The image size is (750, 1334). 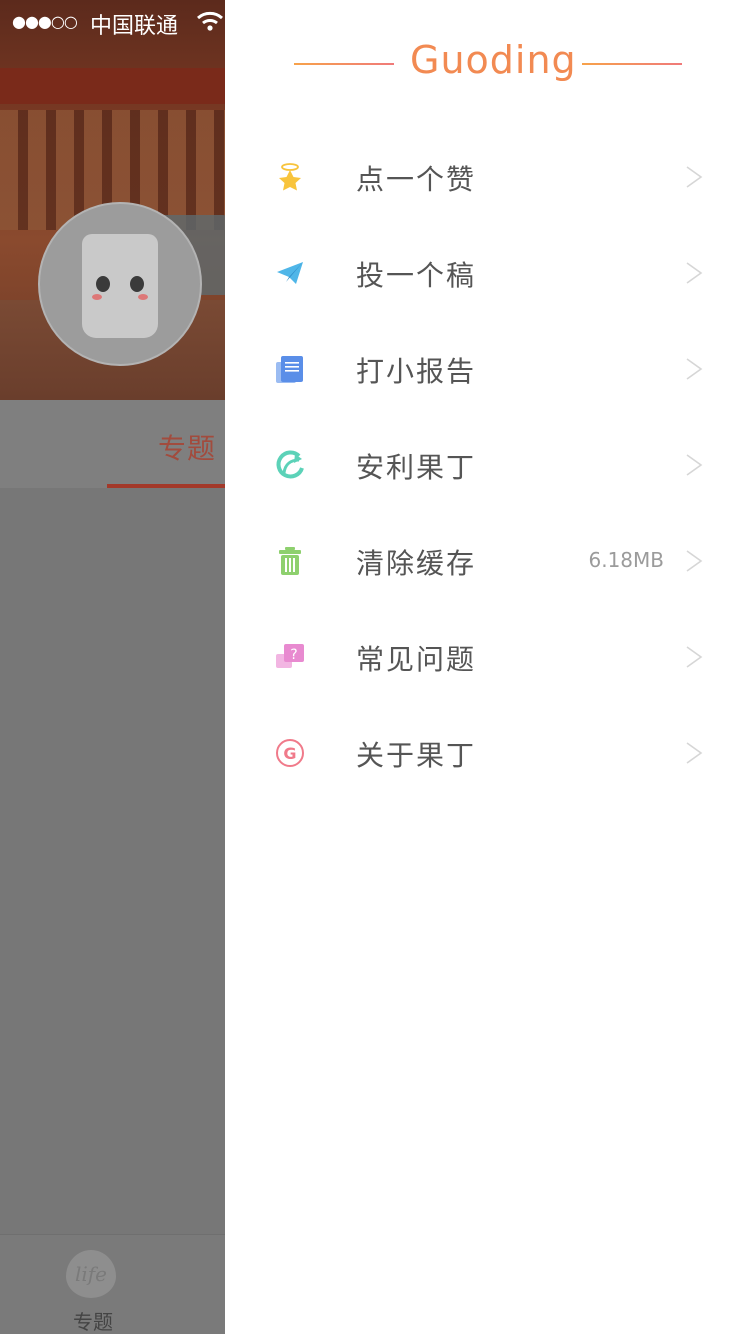 What do you see at coordinates (632, 64) in the screenshot?
I see `brand-divider-right` at bounding box center [632, 64].